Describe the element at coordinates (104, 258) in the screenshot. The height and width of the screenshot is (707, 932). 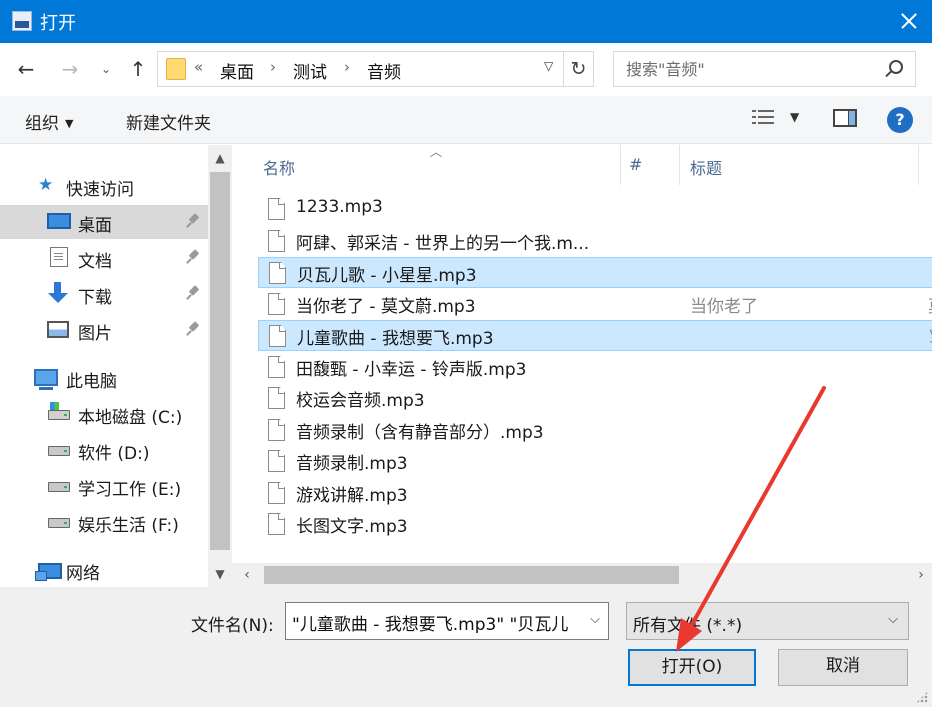
I see `sidebar-item-documents: 文档` at that location.